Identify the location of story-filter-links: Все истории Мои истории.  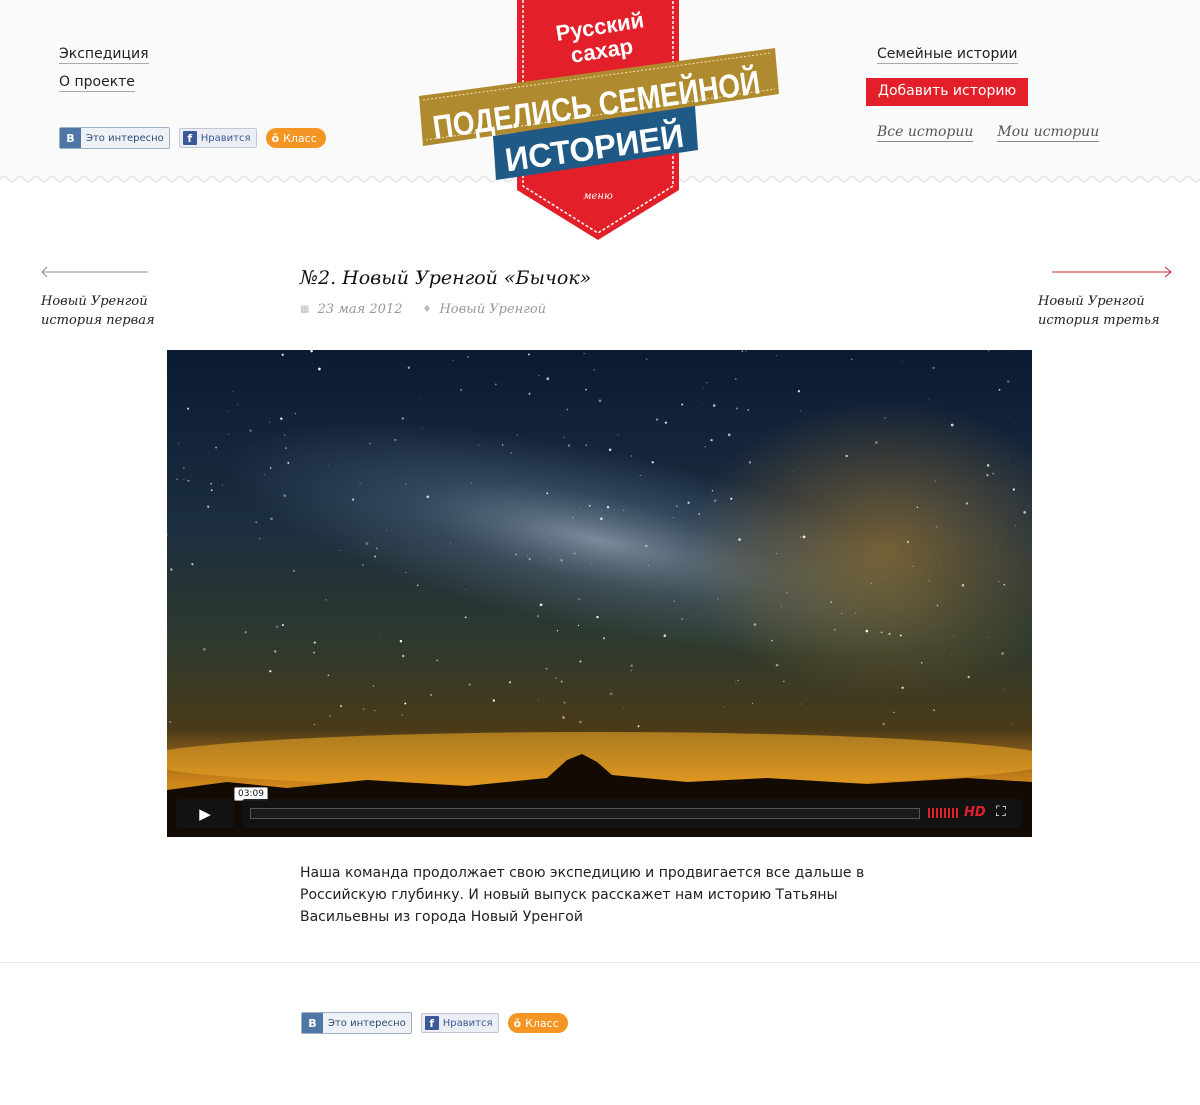
(1021, 133).